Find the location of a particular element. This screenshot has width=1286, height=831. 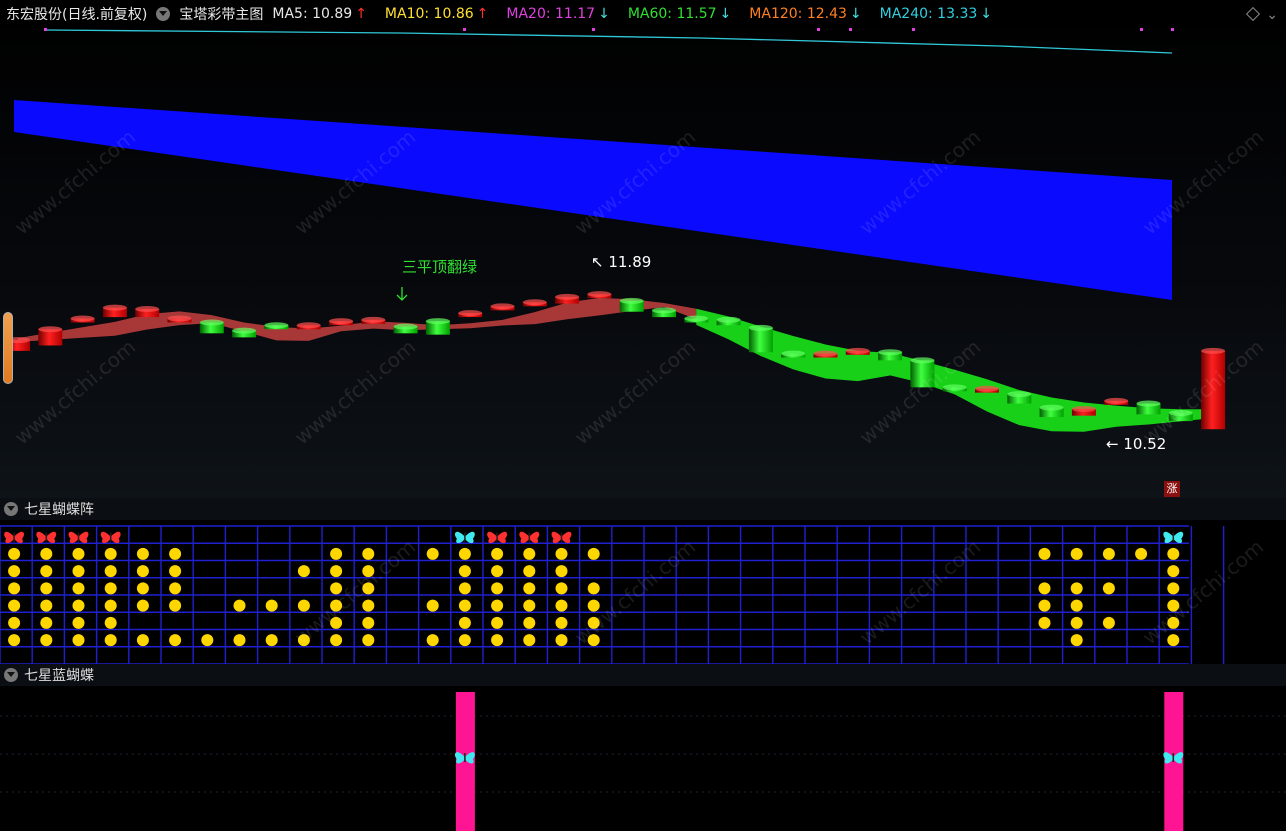

panel3-header: 七星蓝蝴蝶 is located at coordinates (643, 675).